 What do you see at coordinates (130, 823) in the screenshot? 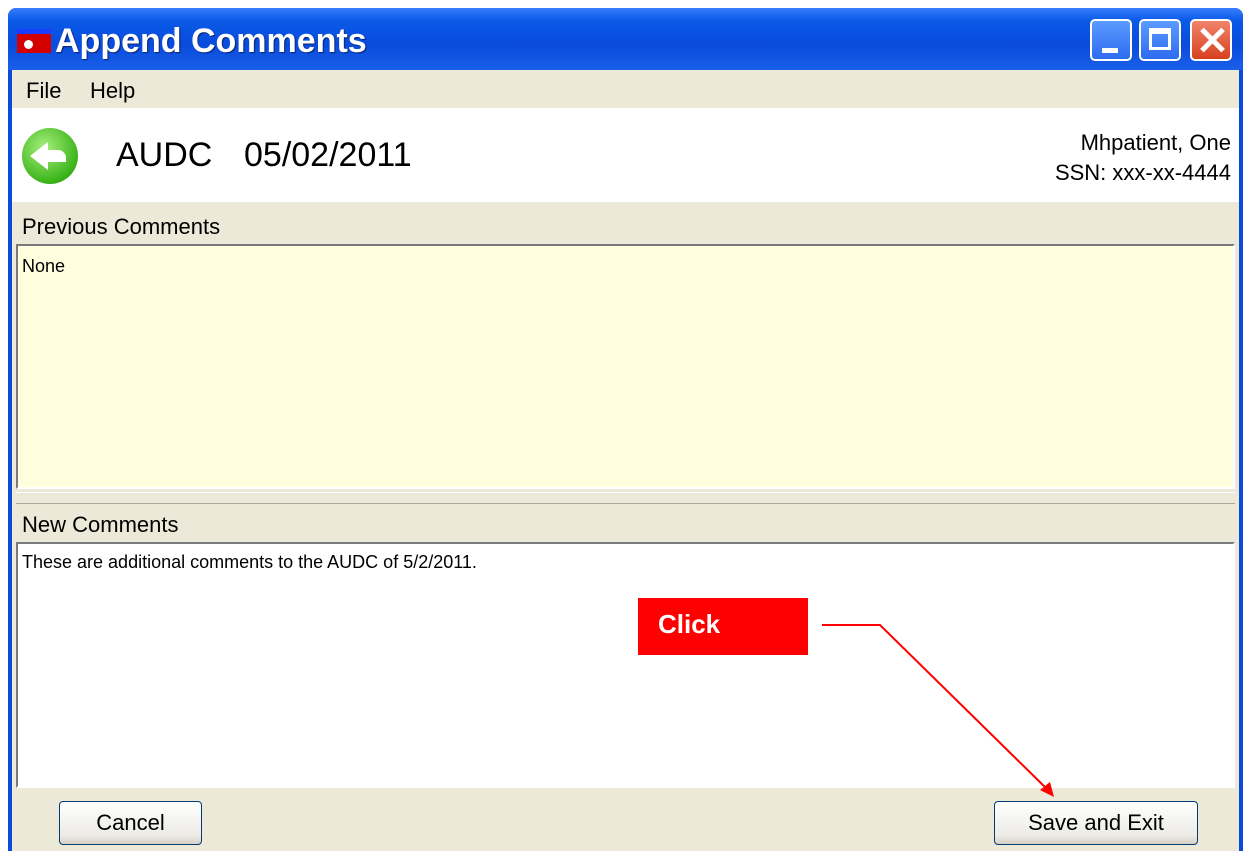
I see `cancel-button: Cancel` at bounding box center [130, 823].